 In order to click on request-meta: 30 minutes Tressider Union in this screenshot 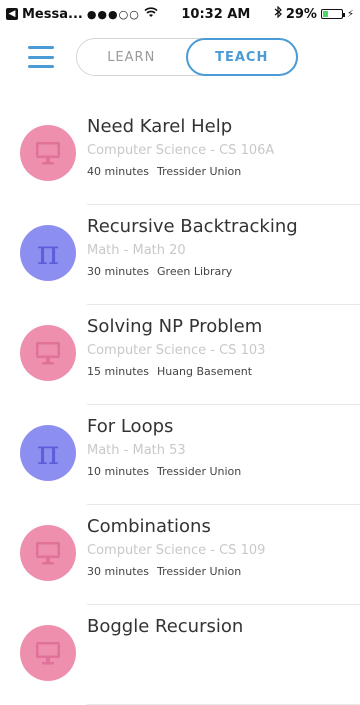, I will do `click(164, 571)`.